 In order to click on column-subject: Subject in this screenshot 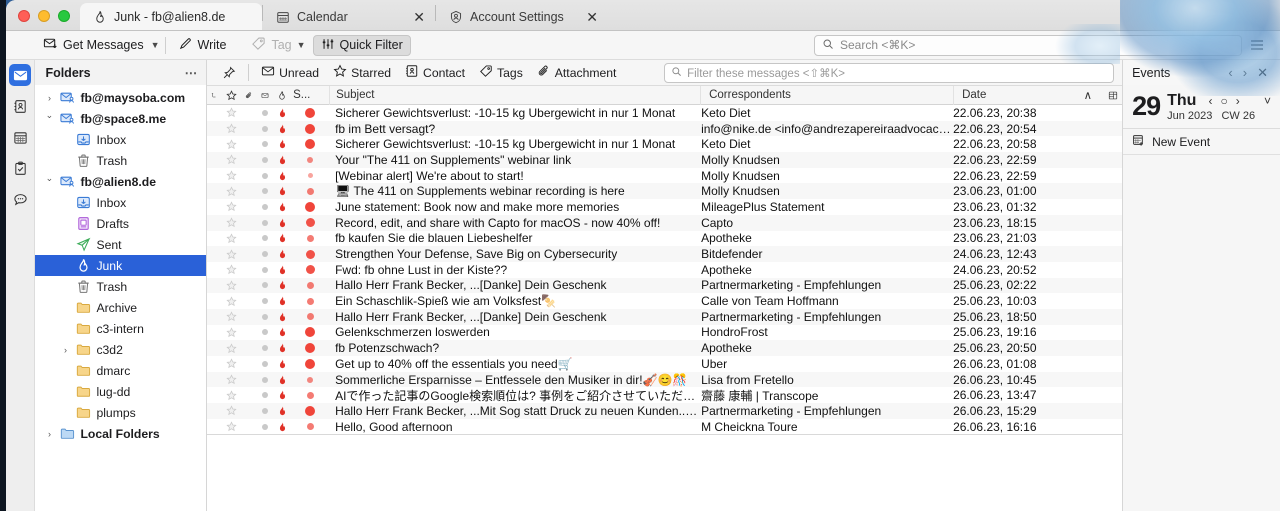, I will do `click(515, 95)`.